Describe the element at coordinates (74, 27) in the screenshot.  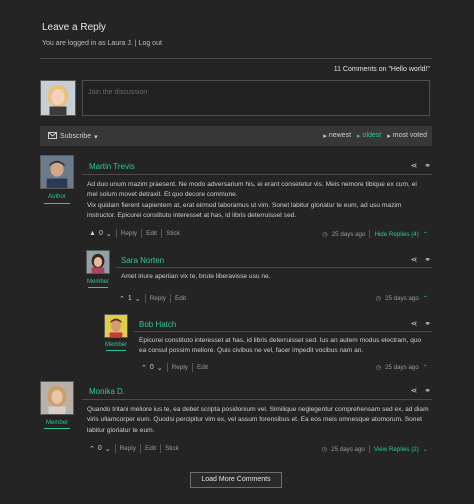
I see `page-title: Leave a Reply` at that location.